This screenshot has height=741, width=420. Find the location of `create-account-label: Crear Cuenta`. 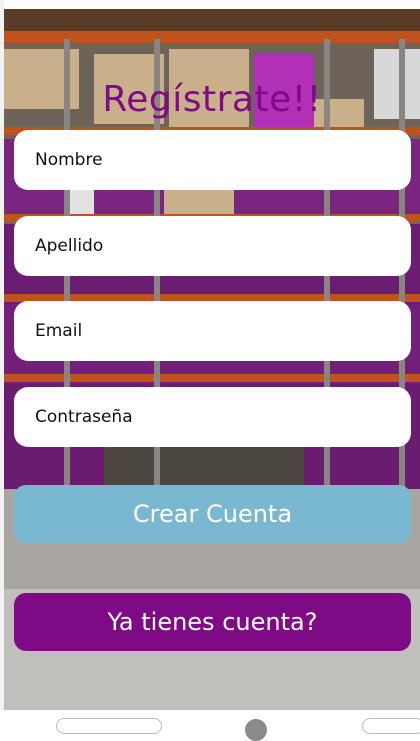

create-account-label: Crear Cuenta is located at coordinates (212, 514).